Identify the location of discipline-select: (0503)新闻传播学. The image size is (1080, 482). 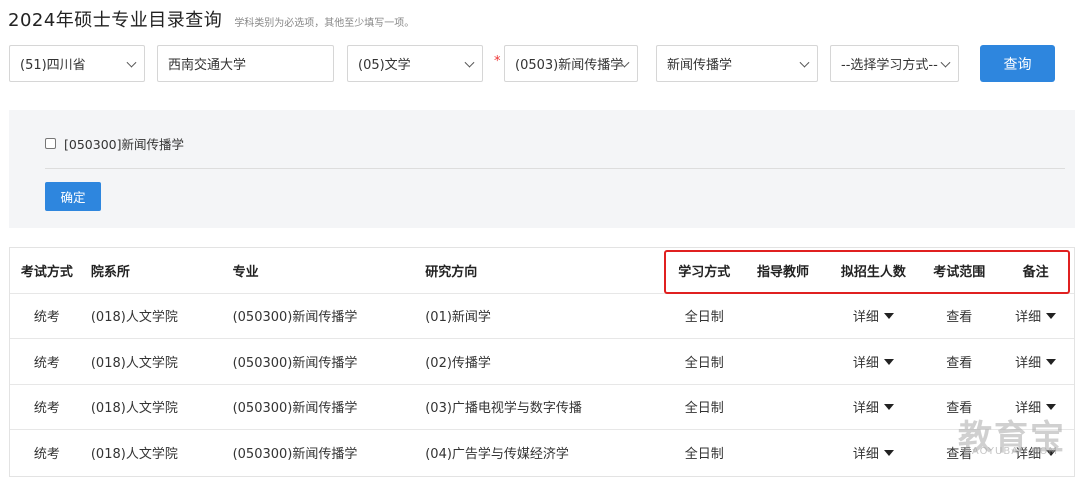
(571, 63).